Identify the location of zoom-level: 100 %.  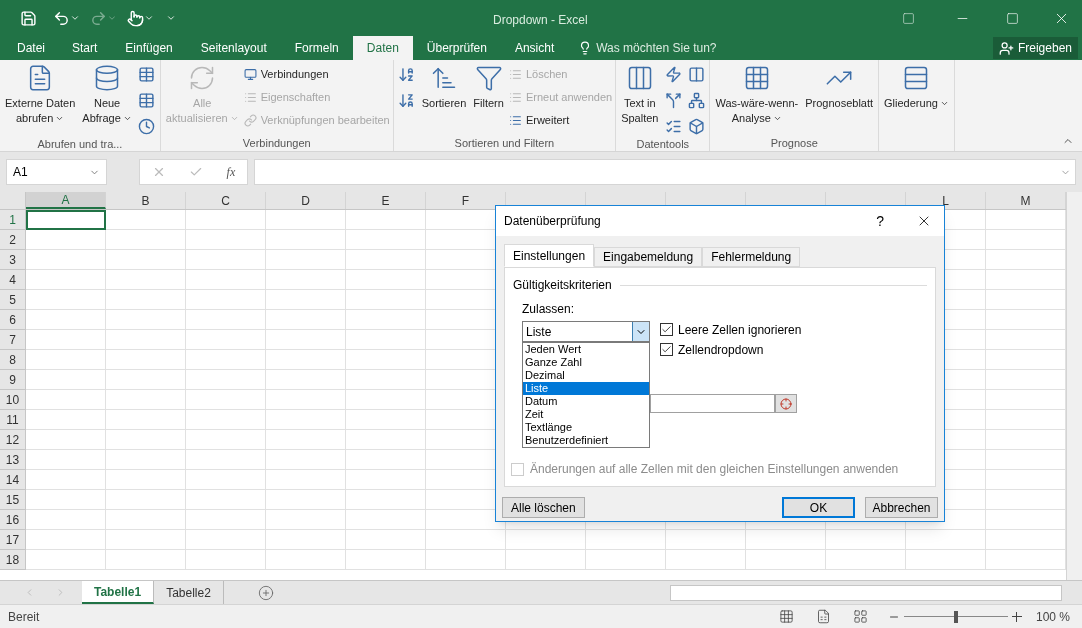
(1052, 616).